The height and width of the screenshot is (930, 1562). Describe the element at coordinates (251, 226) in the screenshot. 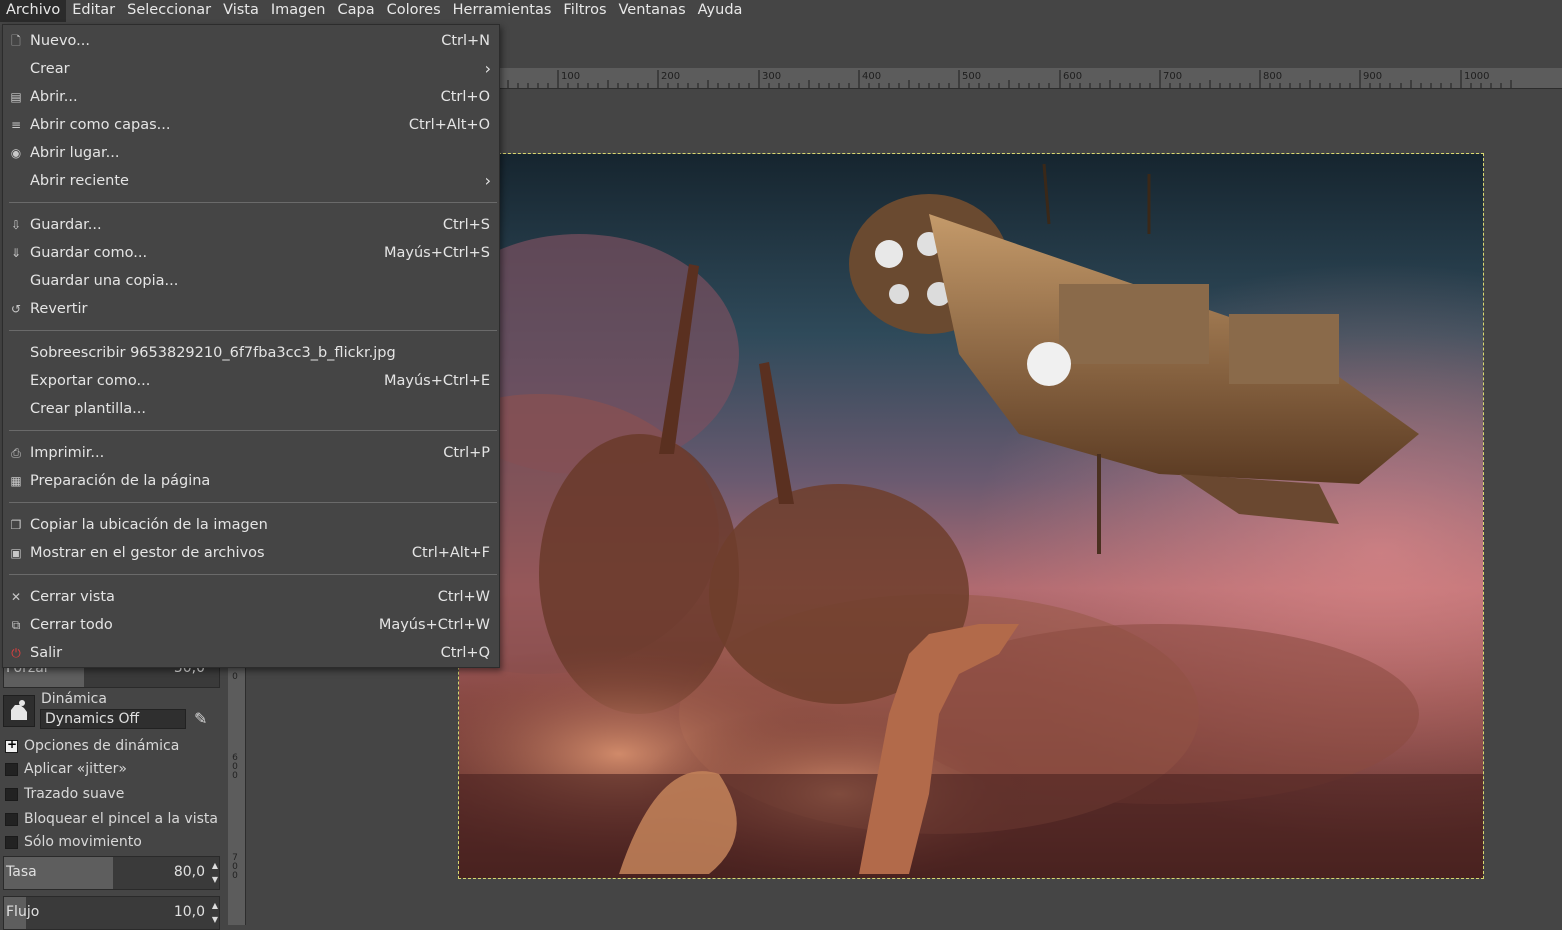

I see `menu-item-save: ⇩ Guardar... Ctrl+S` at that location.